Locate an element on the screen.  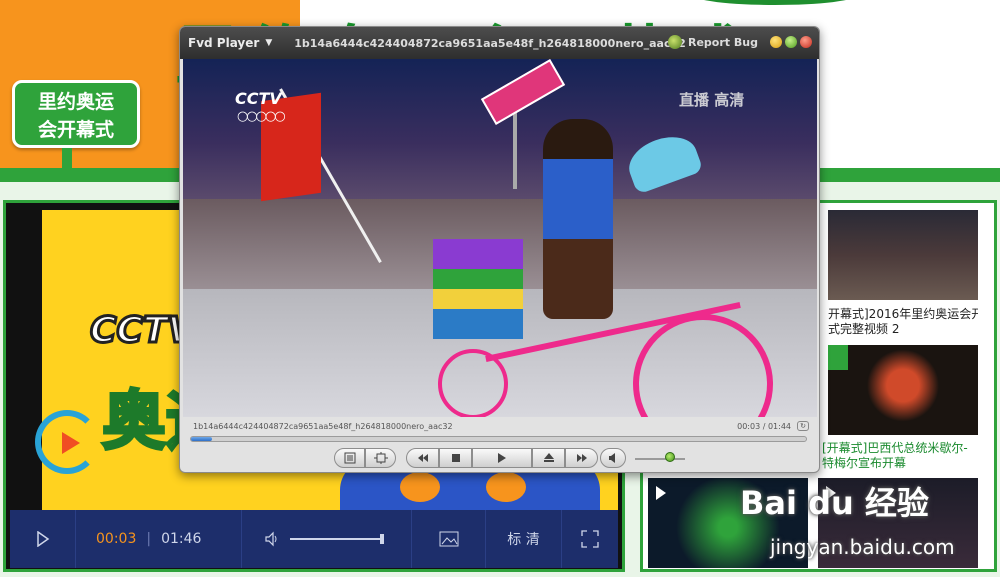
video-mascot-foot-right is located at coordinates (506, 487).